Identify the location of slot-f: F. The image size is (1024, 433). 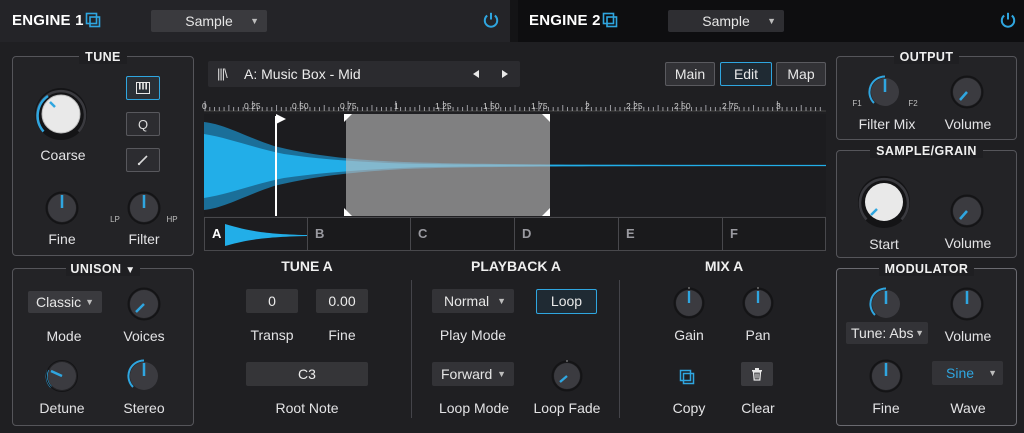
(774, 234).